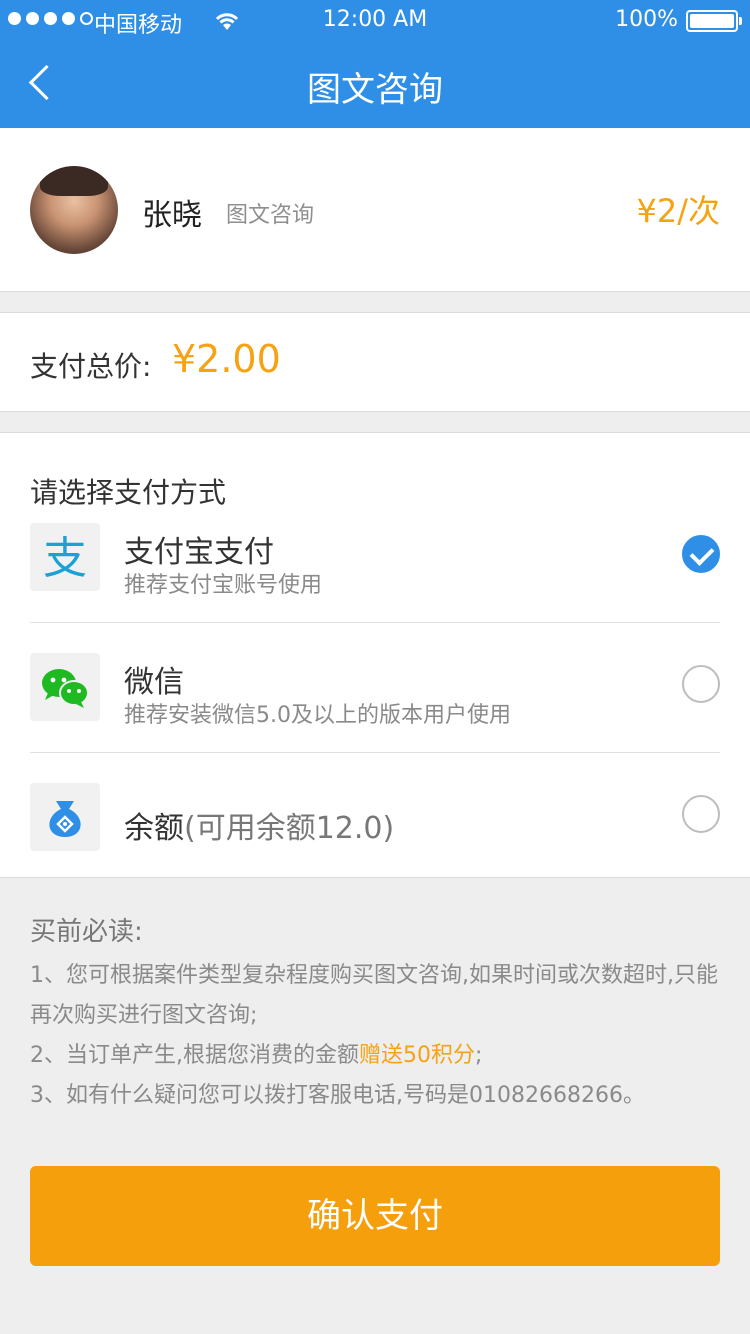  I want to click on consultant-card: 张晓 图文咨询 ¥2/次, so click(375, 210).